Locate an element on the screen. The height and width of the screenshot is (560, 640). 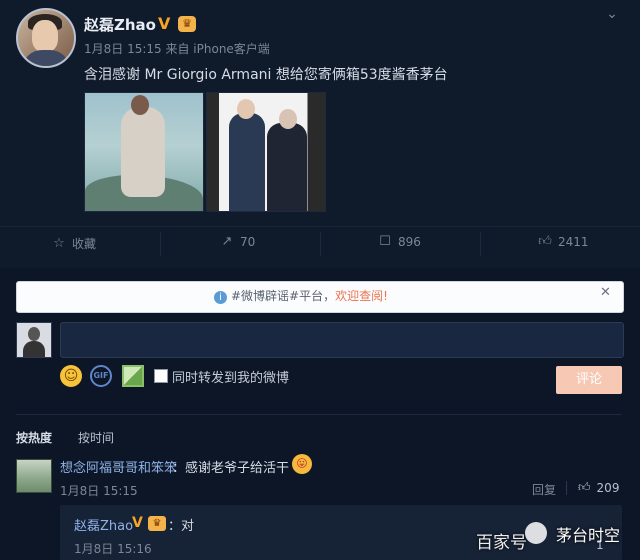
emoji-icon: ☺ is located at coordinates (71, 376).